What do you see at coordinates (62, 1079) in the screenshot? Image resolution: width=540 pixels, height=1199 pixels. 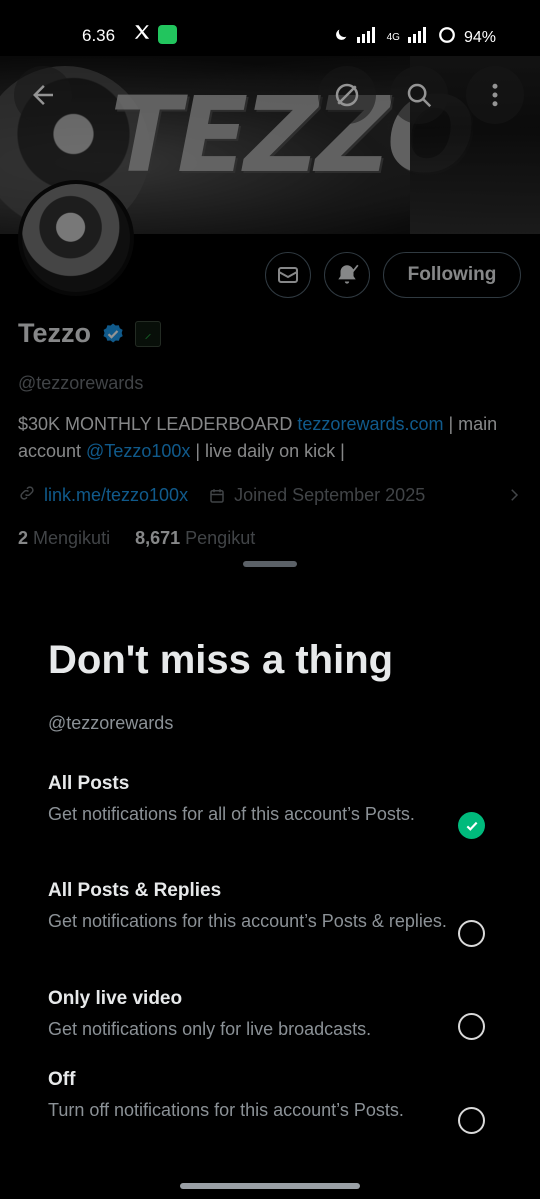 I see `option-title: Off` at bounding box center [62, 1079].